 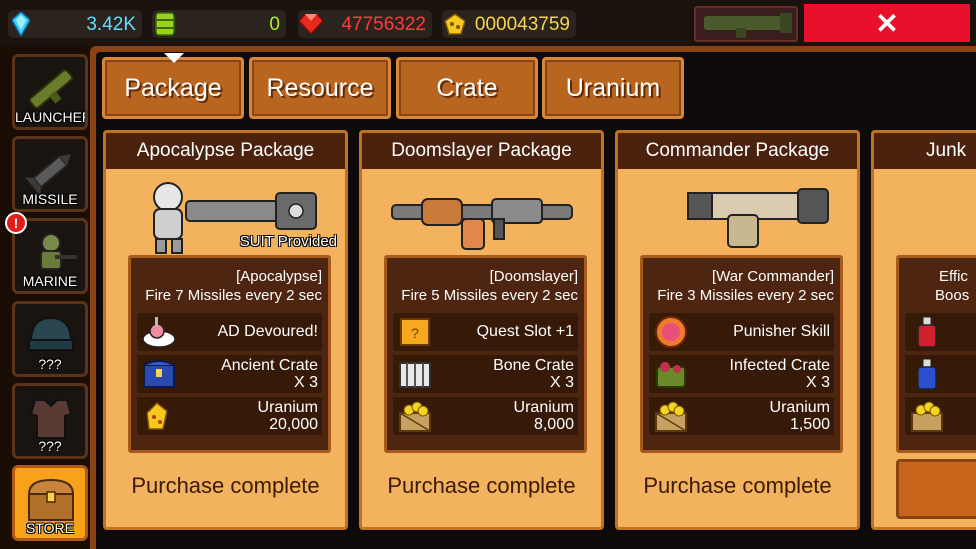 What do you see at coordinates (927, 374) in the screenshot?
I see `blue-potion-icon` at bounding box center [927, 374].